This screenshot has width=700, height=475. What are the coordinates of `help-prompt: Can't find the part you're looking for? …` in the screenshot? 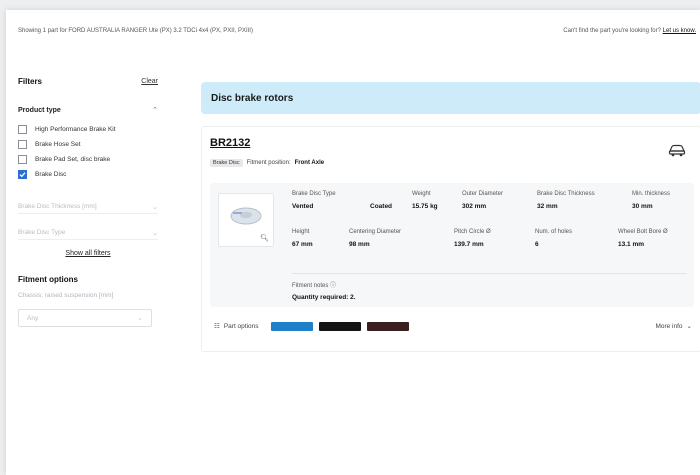 It's located at (629, 31).